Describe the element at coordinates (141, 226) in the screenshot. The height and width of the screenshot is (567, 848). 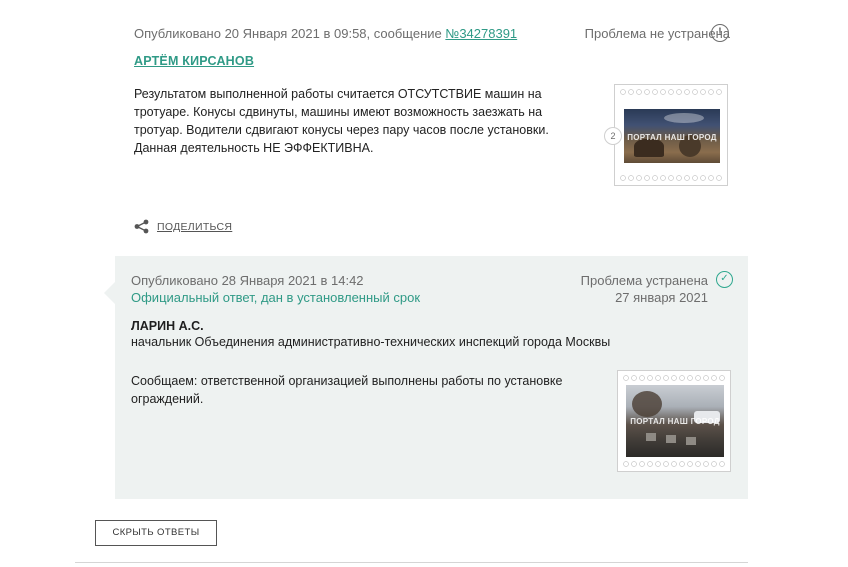
I see `share-icon` at that location.